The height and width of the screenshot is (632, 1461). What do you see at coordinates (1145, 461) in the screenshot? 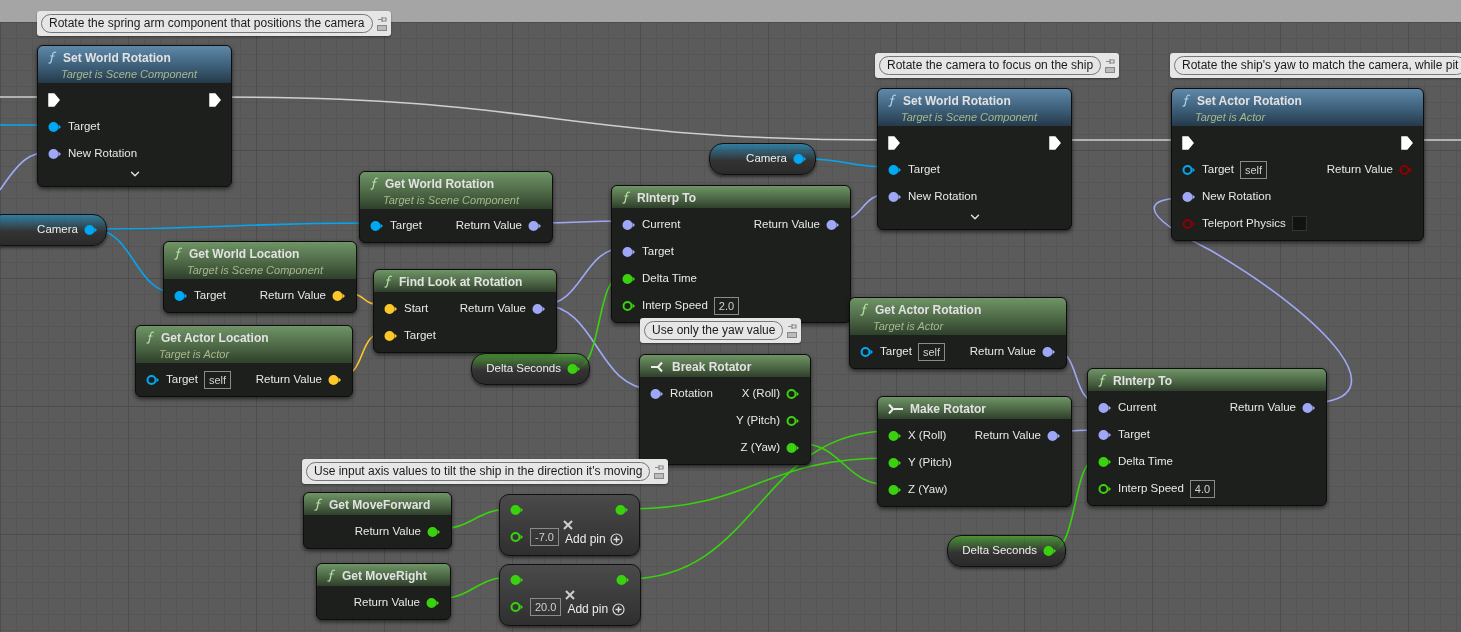
I see `pin-label: Delta Time` at bounding box center [1145, 461].